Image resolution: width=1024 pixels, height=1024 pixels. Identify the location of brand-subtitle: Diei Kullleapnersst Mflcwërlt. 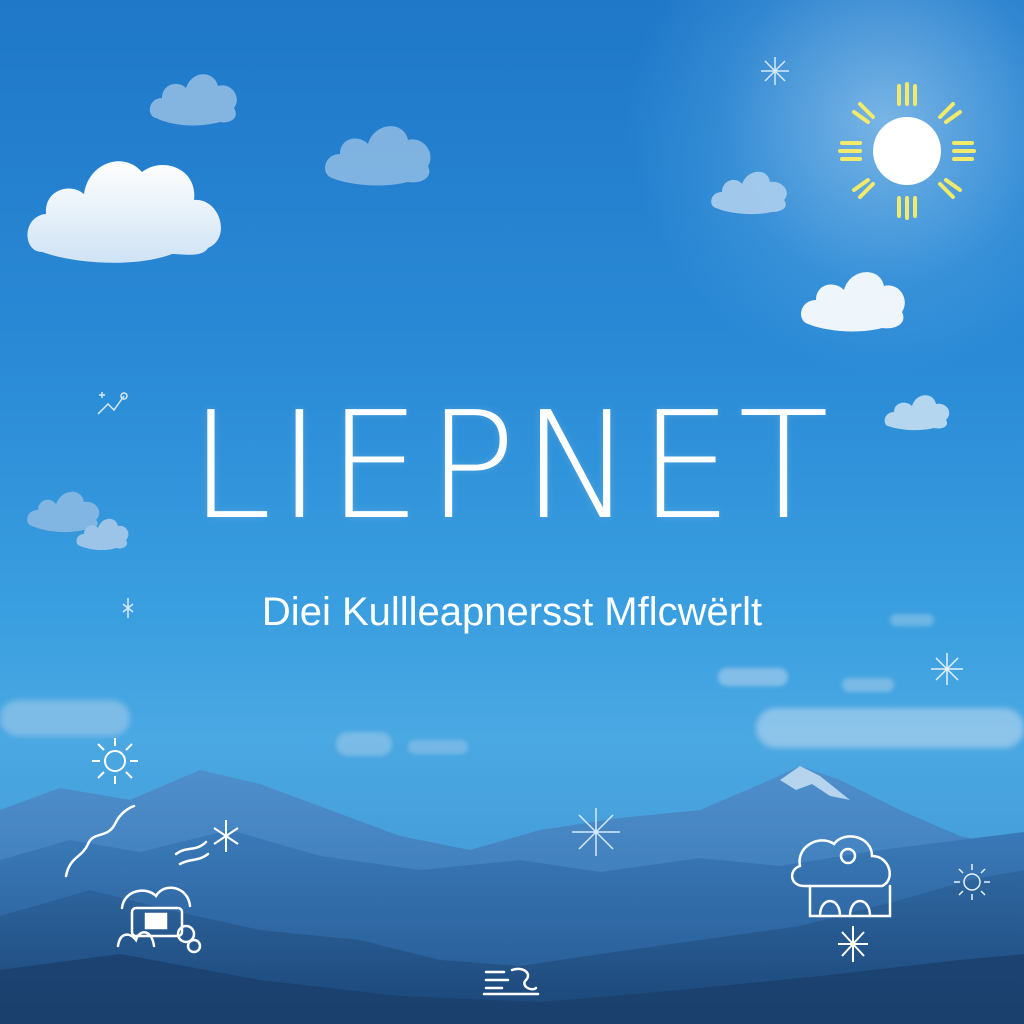
(512, 612).